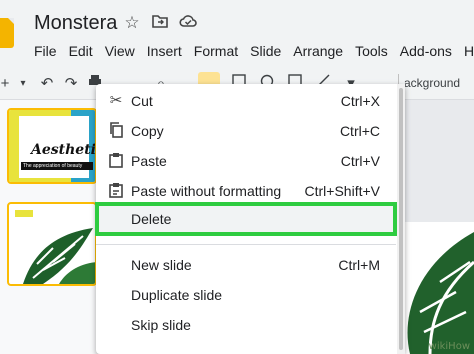 This screenshot has height=354, width=474. What do you see at coordinates (120, 51) in the screenshot?
I see `menu-view: View` at bounding box center [120, 51].